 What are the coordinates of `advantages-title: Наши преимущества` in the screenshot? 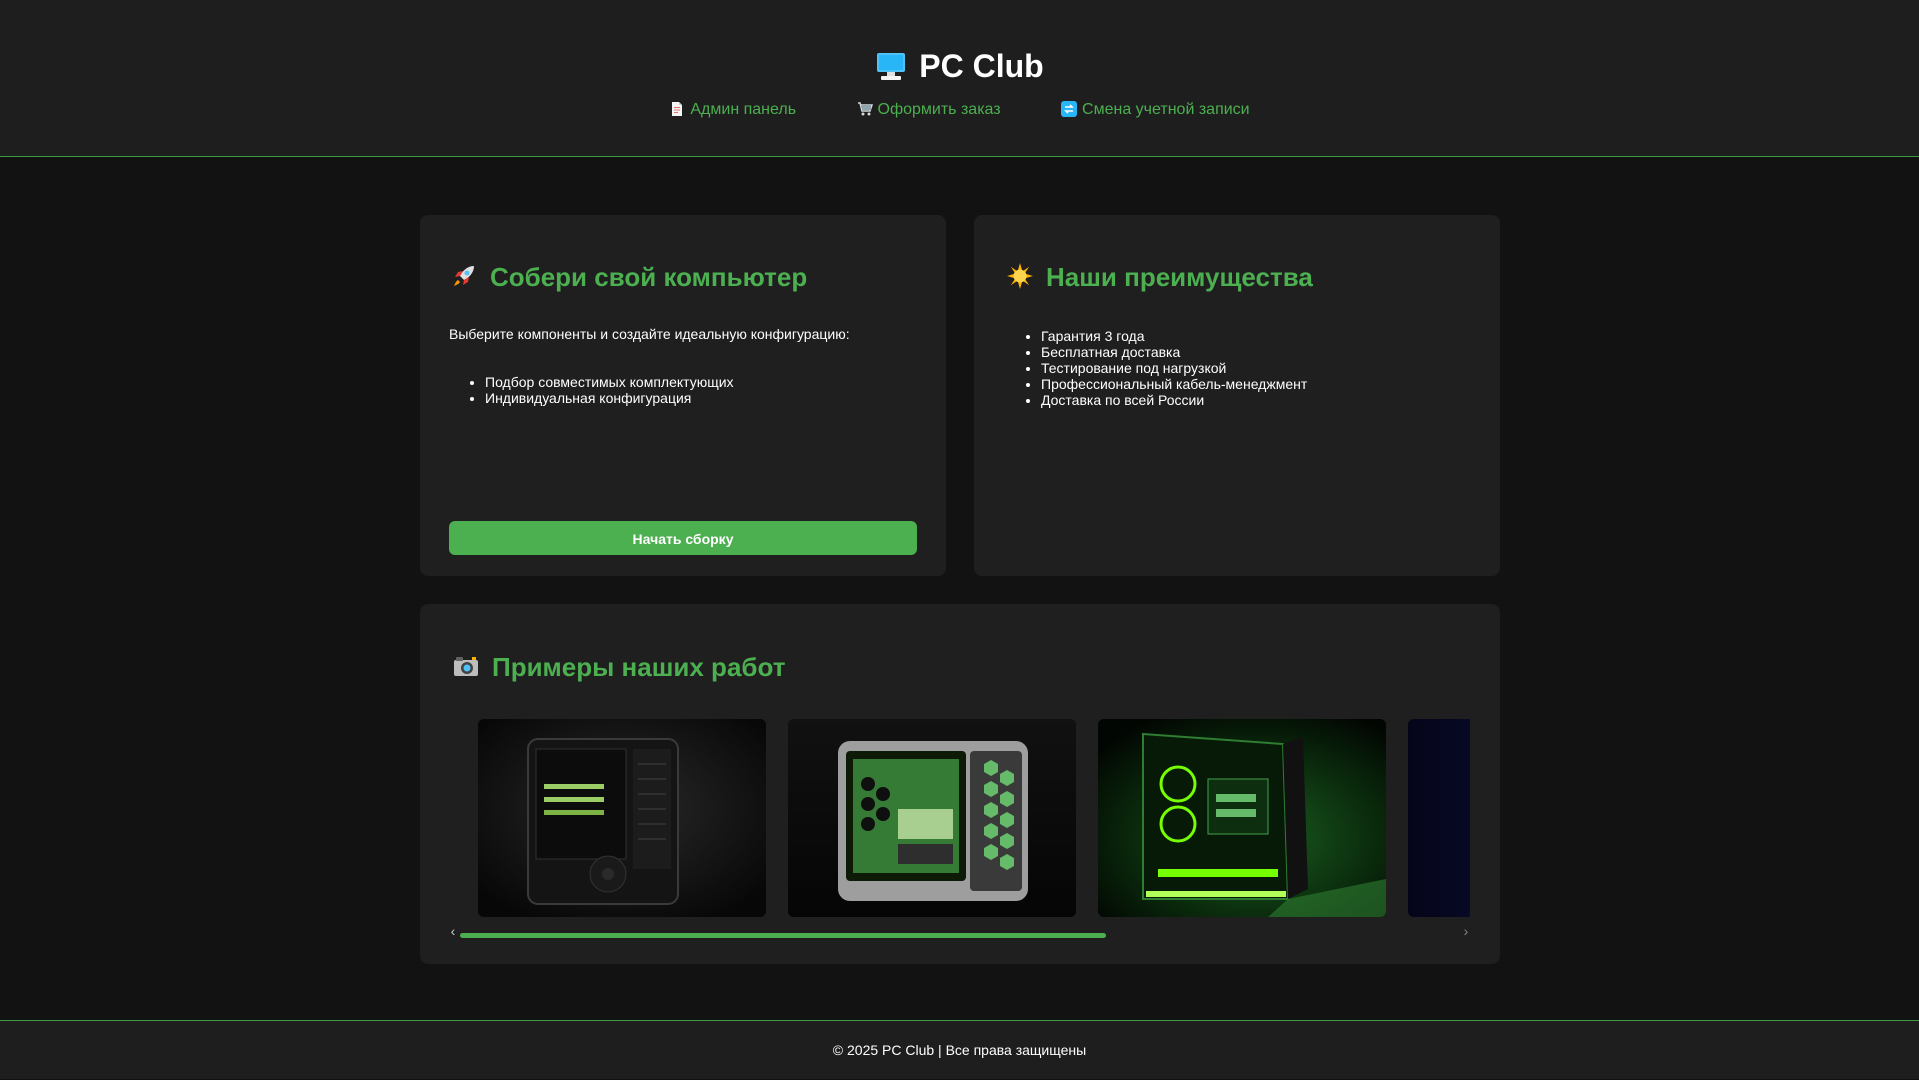 It's located at (1179, 277).